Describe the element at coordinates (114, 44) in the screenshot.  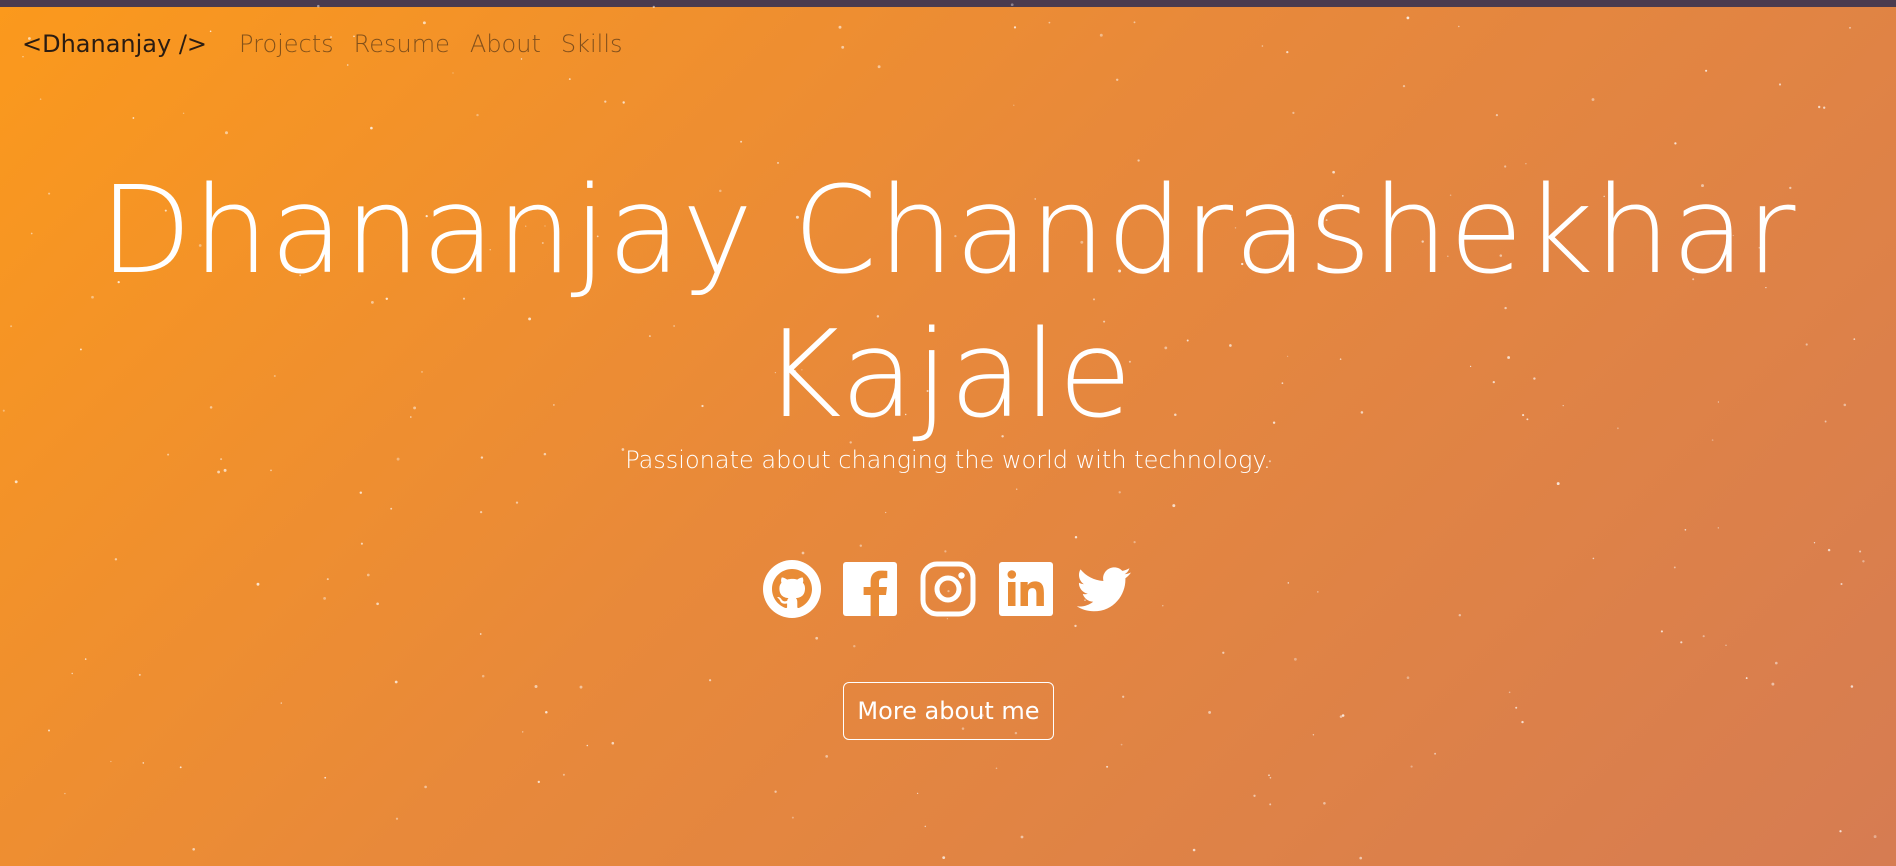
I see `brand-logo: <Dhananjay />` at that location.